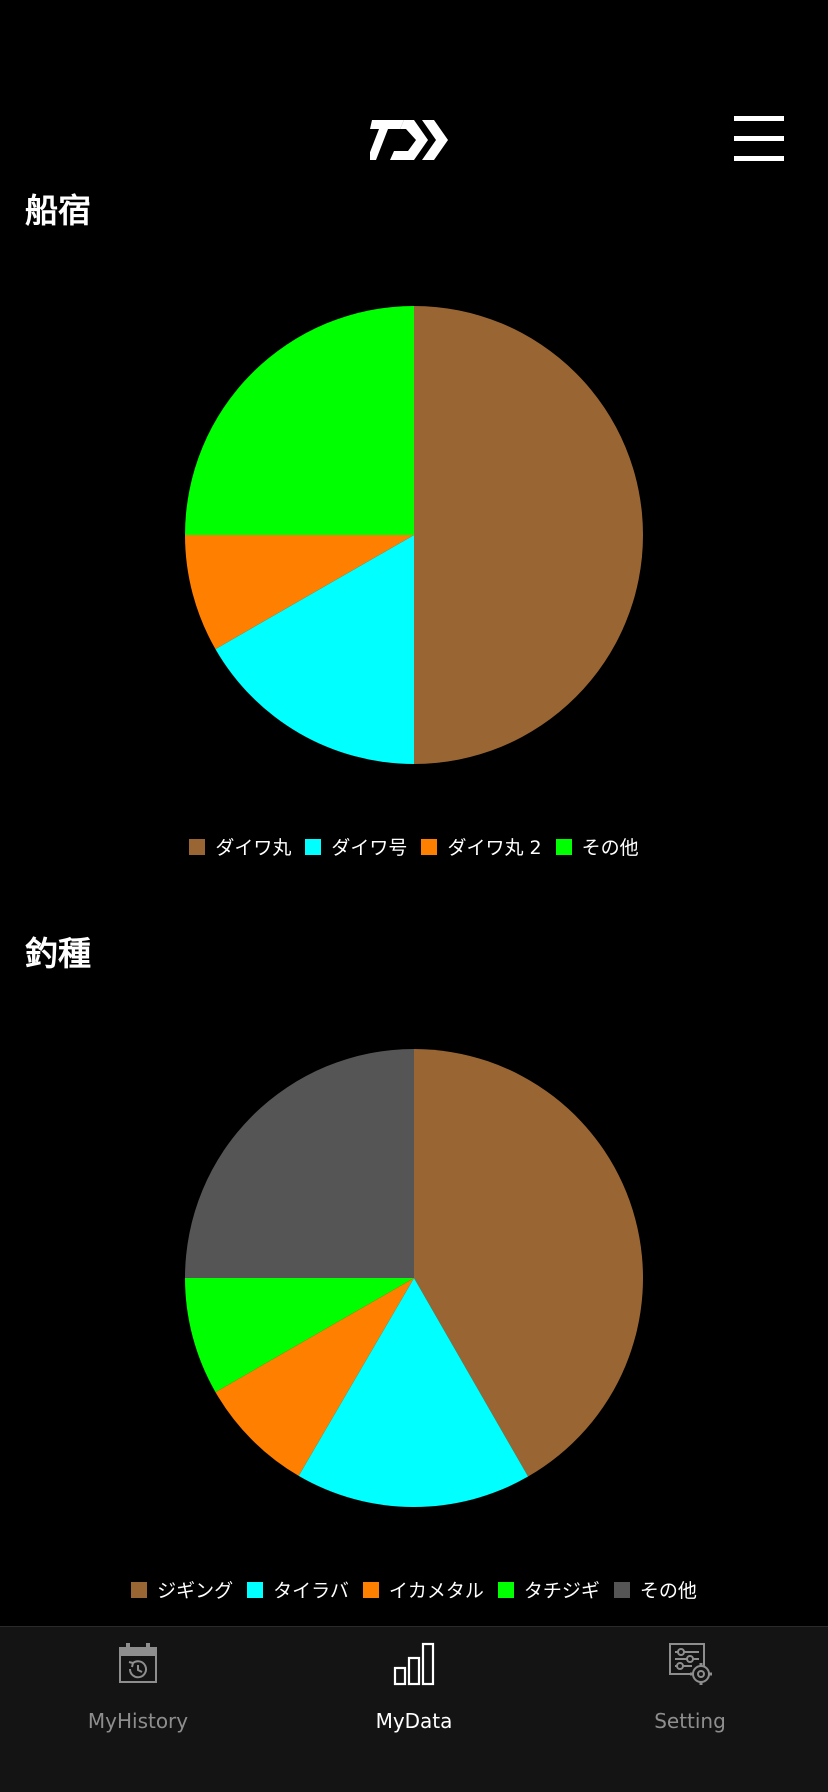  I want to click on bar-chart-icon, so click(414, 1664).